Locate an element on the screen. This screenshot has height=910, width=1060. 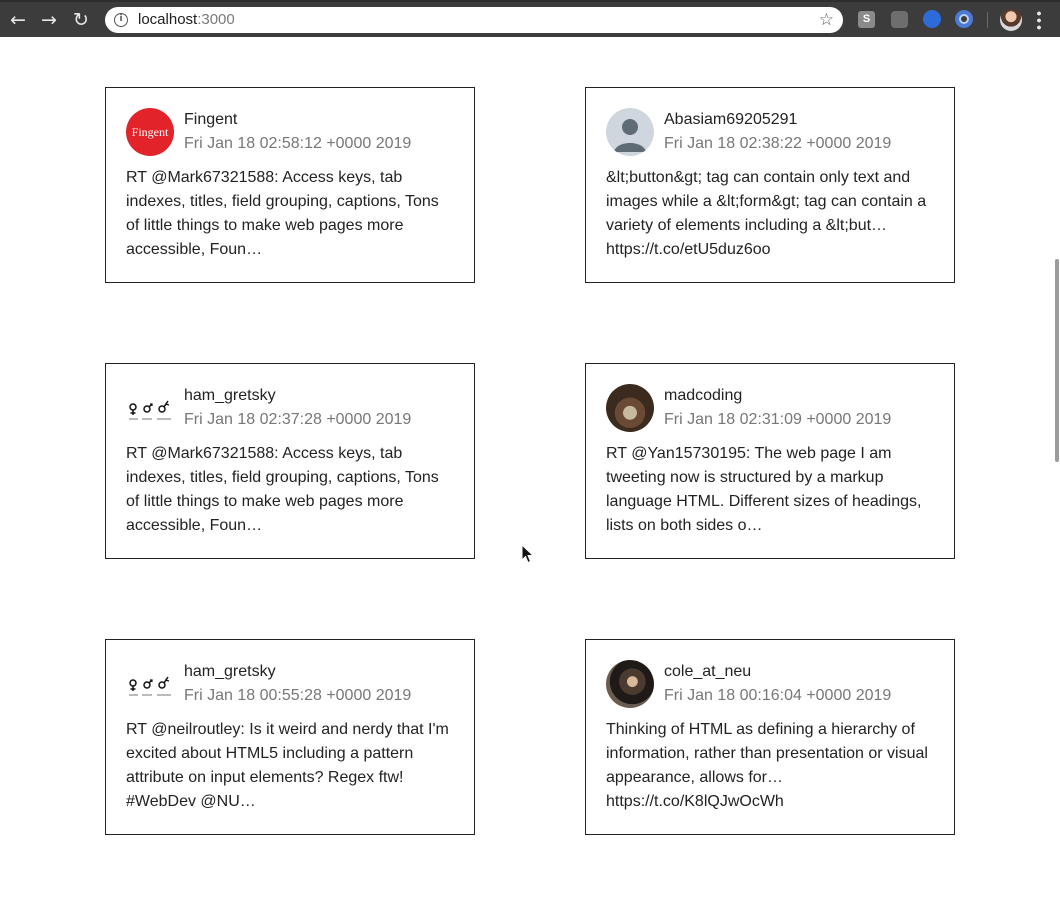
tweet-timestamp: Fri Jan 18 02:31:09 +0000 2019 is located at coordinates (778, 419).